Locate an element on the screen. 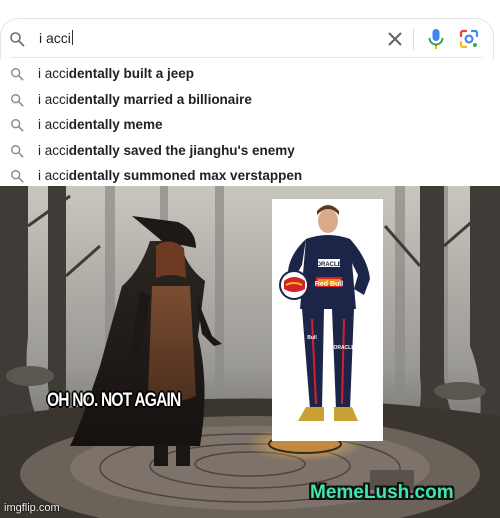 This screenshot has height=518, width=500. suggestion-completion: dentally saved the jianghu's enemy is located at coordinates (181, 150).